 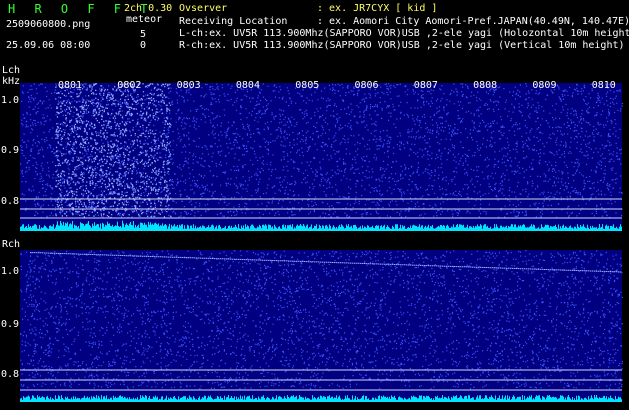 I want to click on time-tick-label: 0803, so click(x=188, y=85).